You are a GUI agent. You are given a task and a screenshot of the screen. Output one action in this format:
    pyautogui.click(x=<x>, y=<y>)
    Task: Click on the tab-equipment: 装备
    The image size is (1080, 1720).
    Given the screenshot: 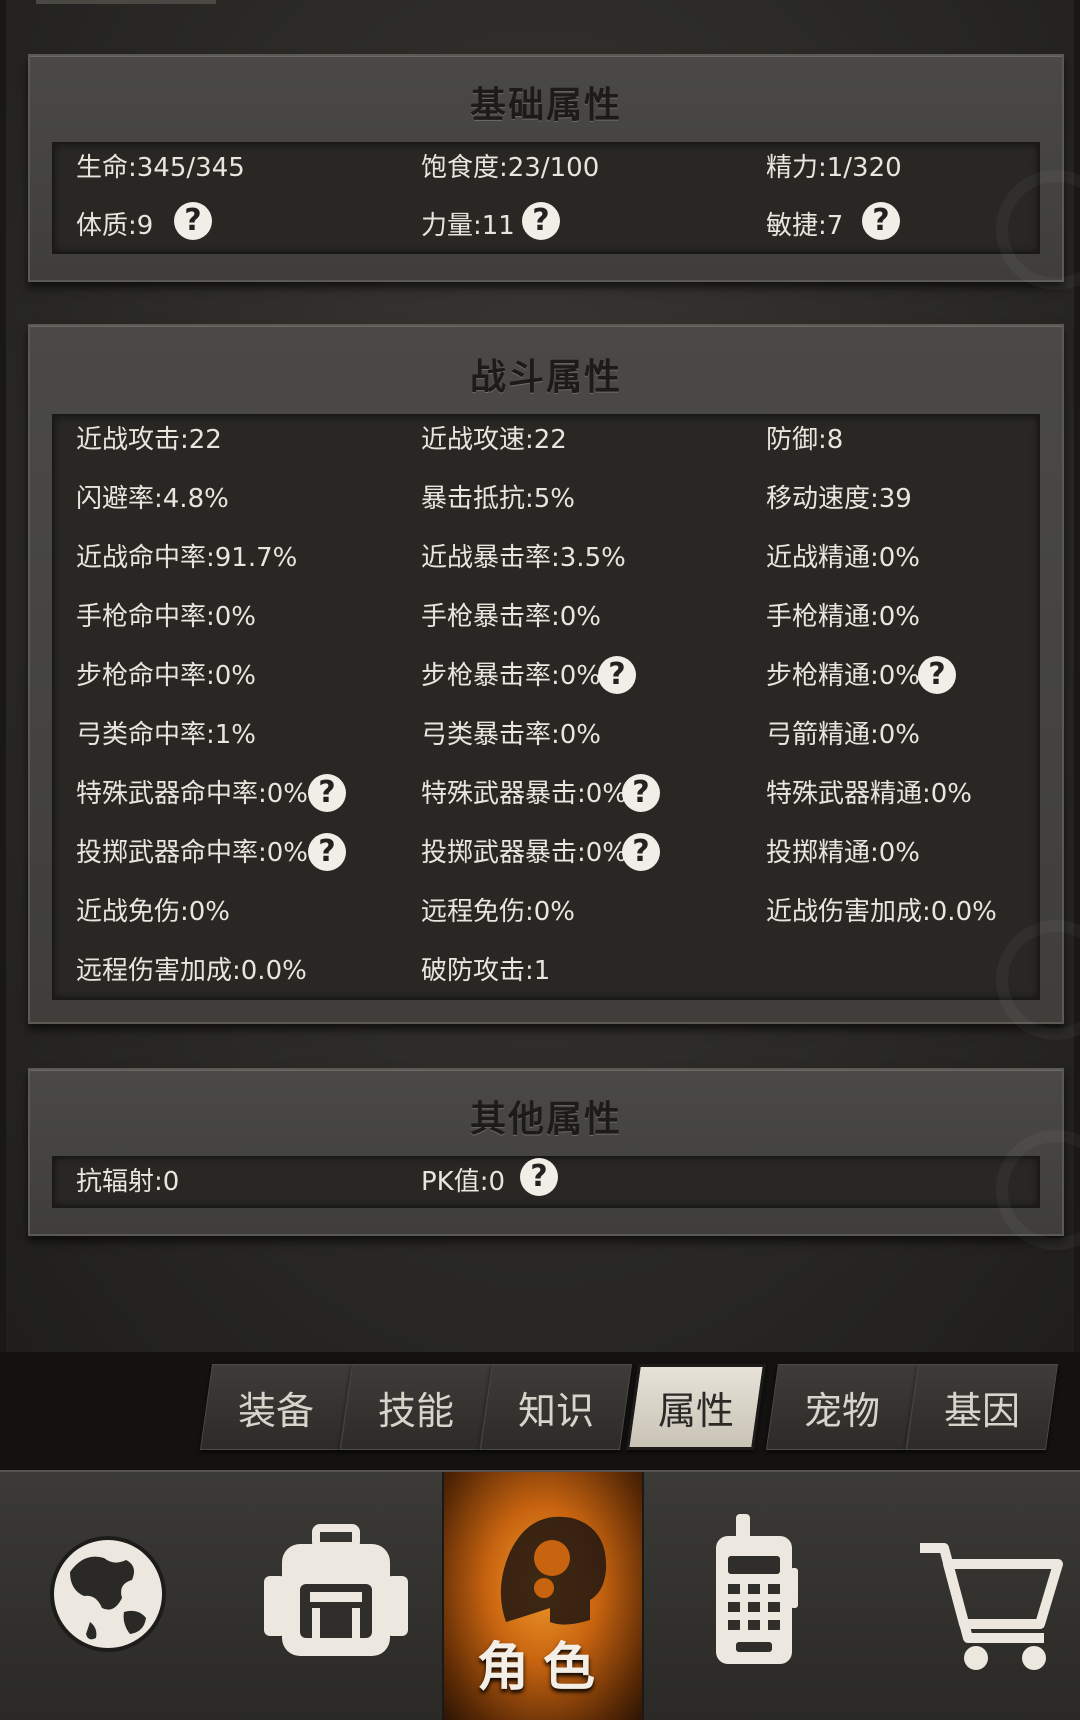 What is the action you would take?
    pyautogui.click(x=276, y=1407)
    